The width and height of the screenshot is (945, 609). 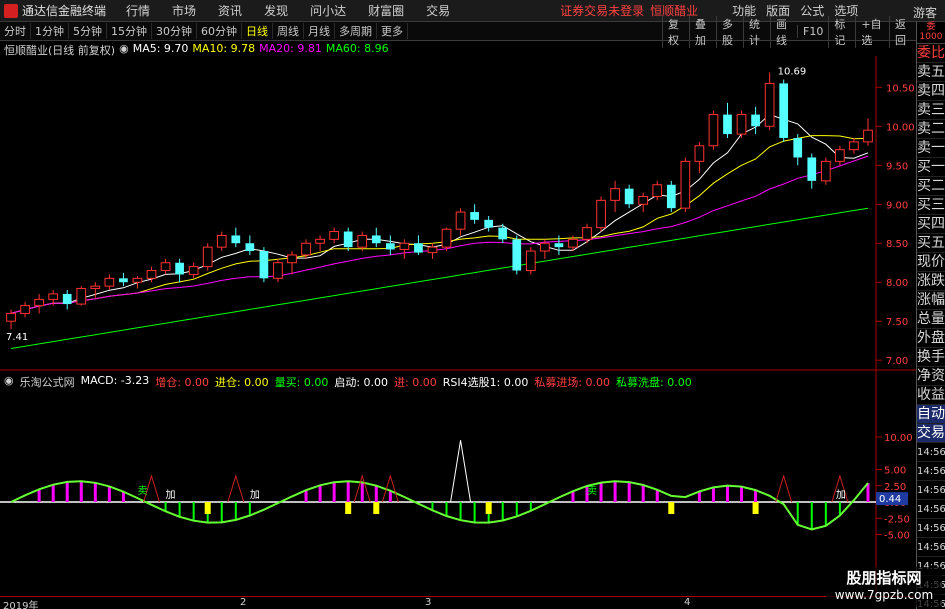 What do you see at coordinates (142, 491) in the screenshot?
I see `sell-marker: 卖` at bounding box center [142, 491].